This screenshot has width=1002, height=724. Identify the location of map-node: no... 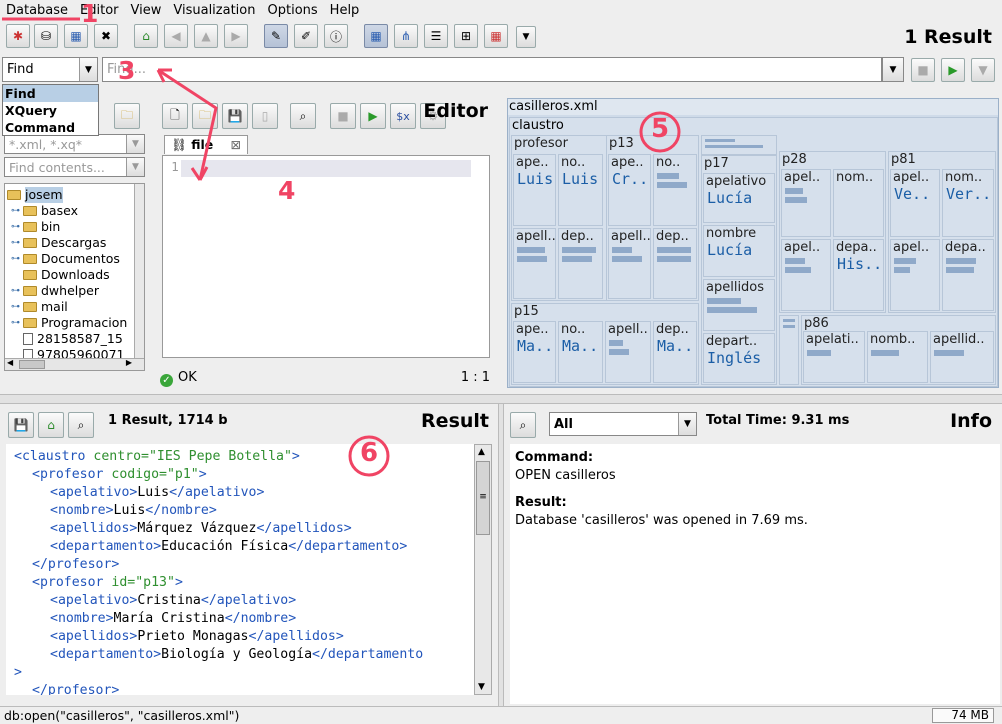
(675, 190).